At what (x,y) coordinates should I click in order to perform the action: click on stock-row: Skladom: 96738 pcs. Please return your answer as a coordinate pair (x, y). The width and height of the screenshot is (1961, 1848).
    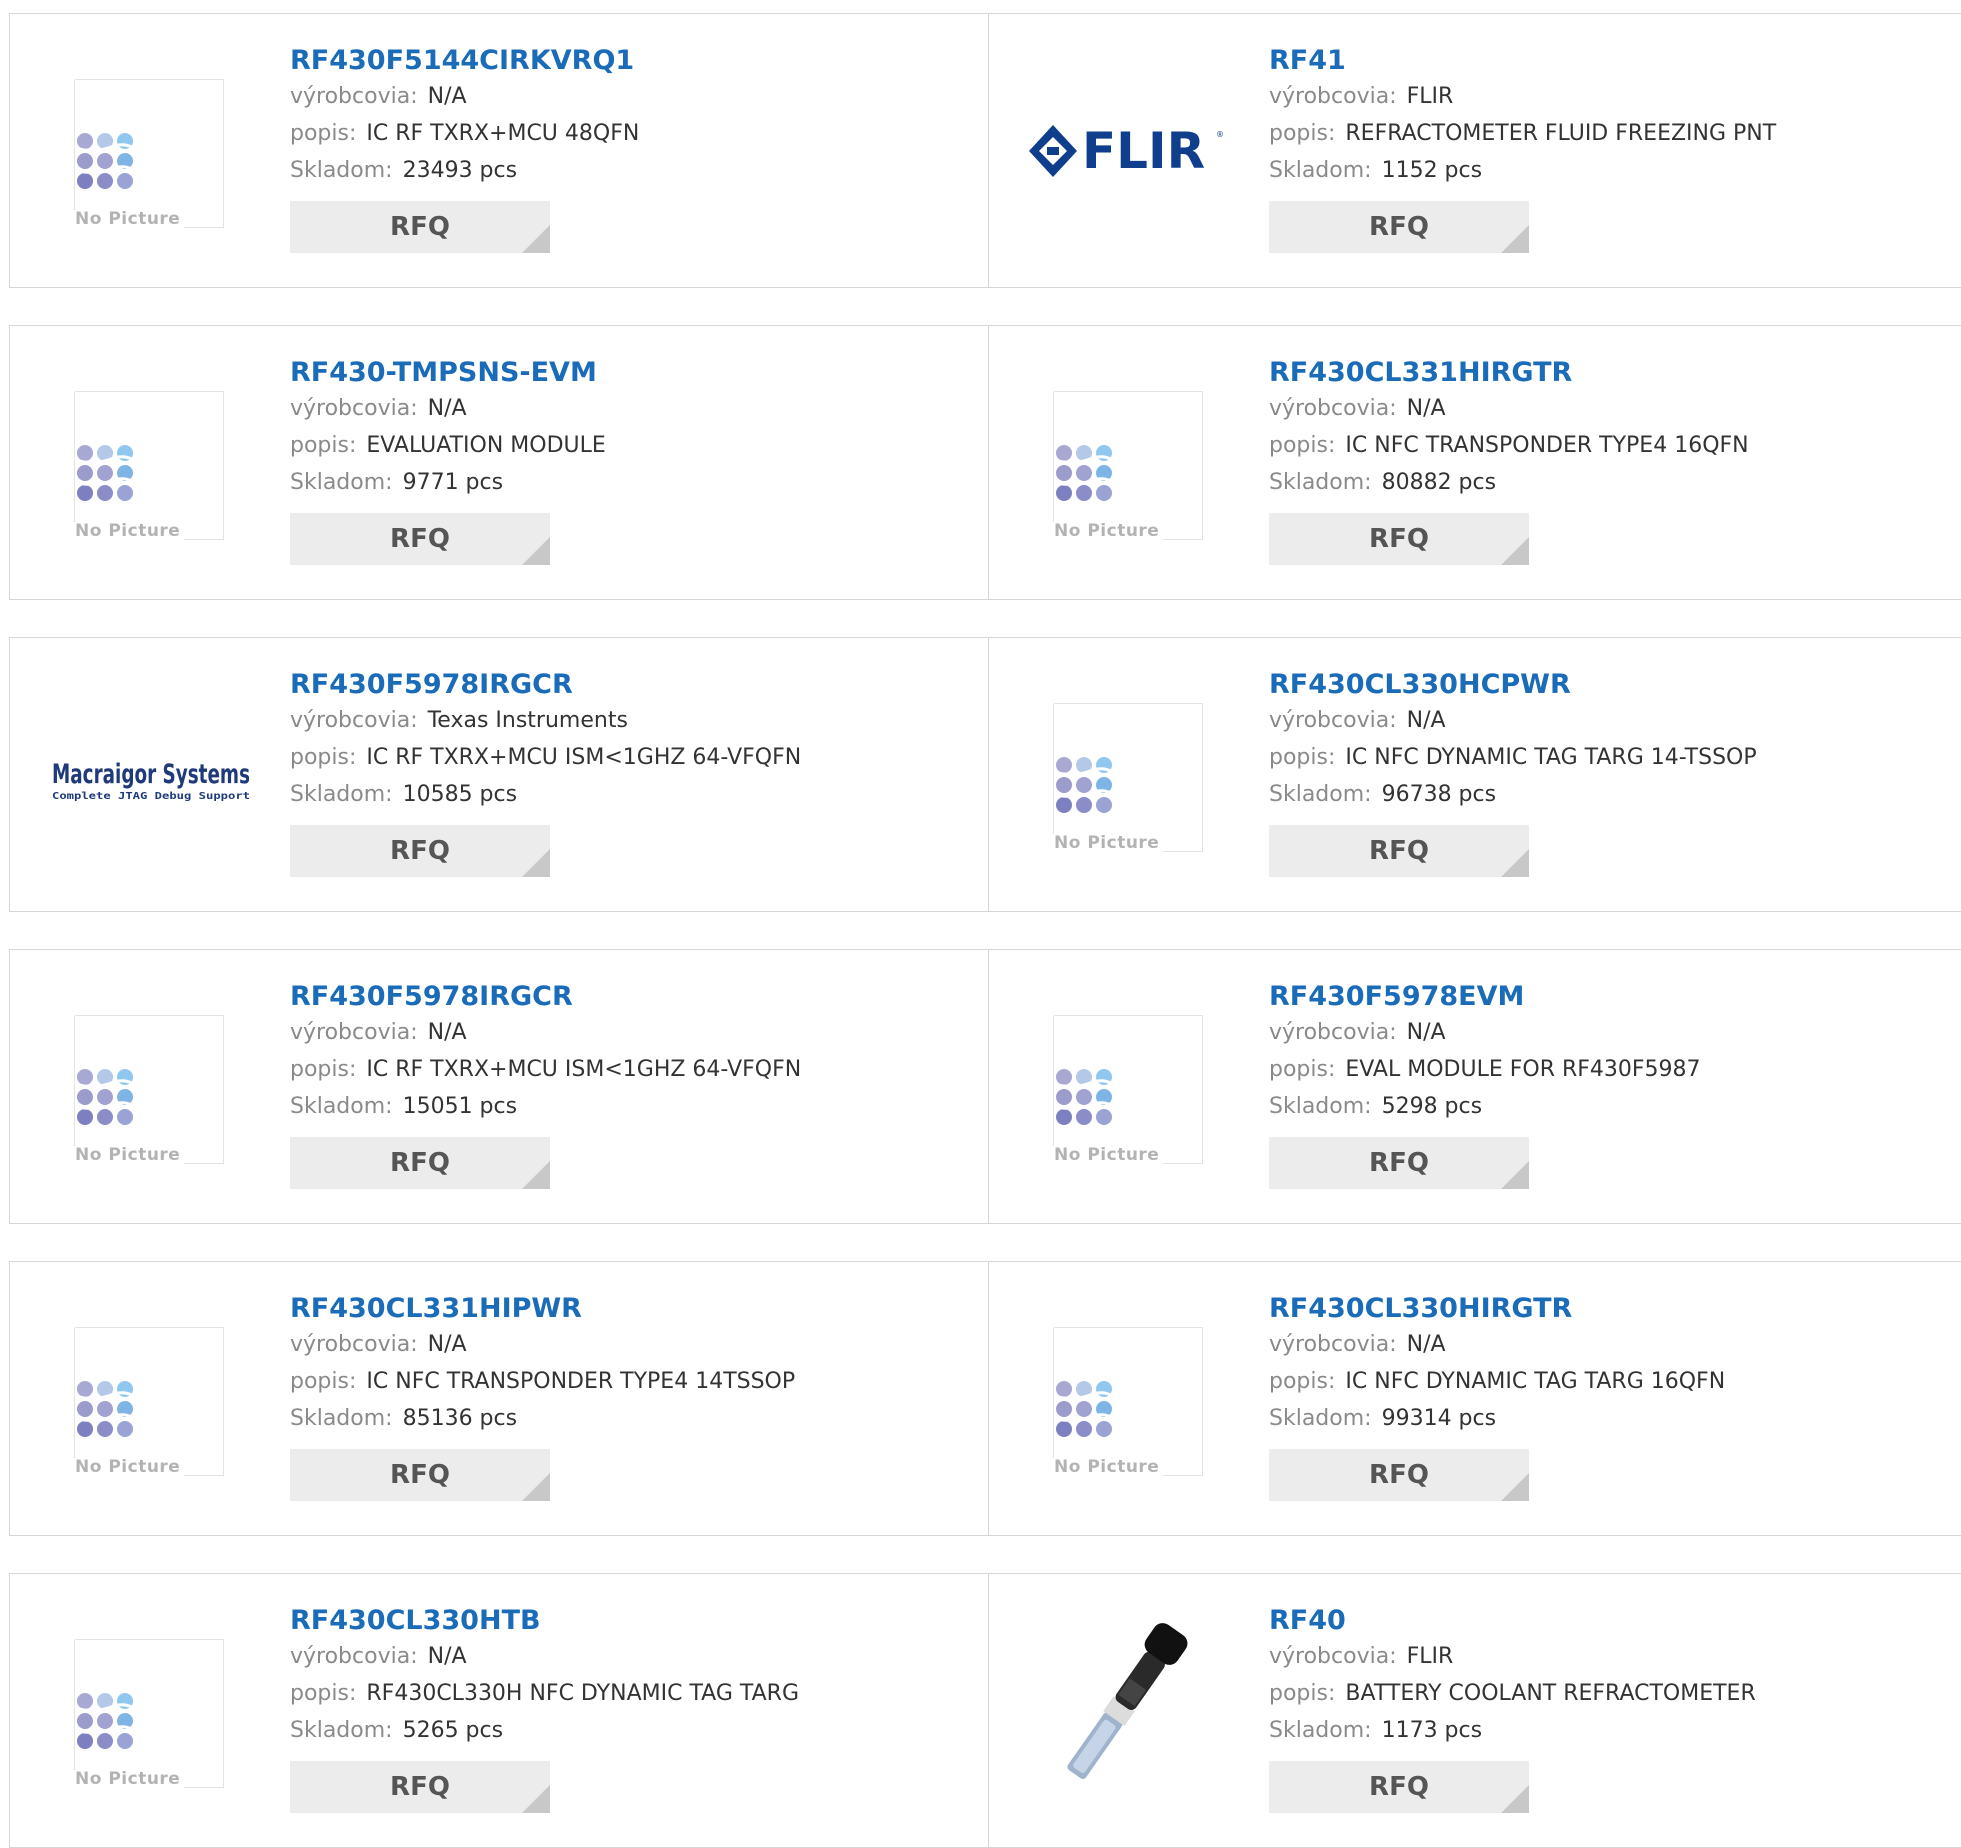
    Looking at the image, I should click on (1513, 794).